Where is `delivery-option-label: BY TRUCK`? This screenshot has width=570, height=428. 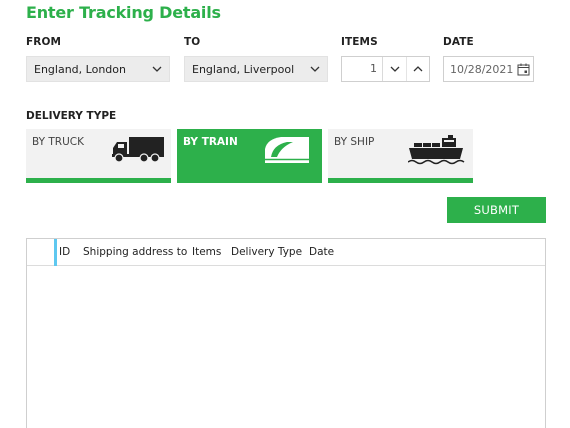
delivery-option-label: BY TRUCK is located at coordinates (58, 142).